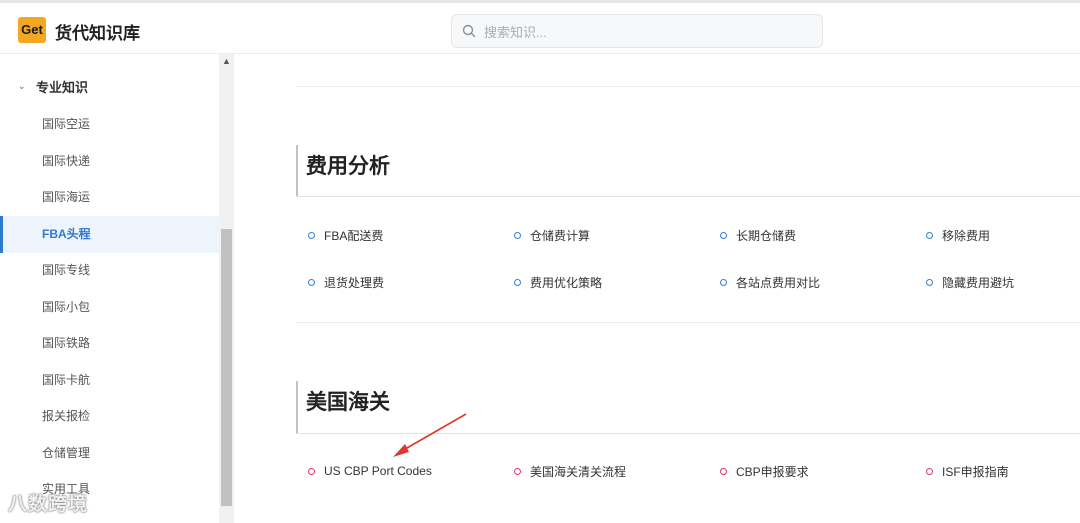 Image resolution: width=1080 pixels, height=523 pixels. Describe the element at coordinates (764, 471) in the screenshot. I see `link-cbp-requirements: CBP申报要求` at that location.